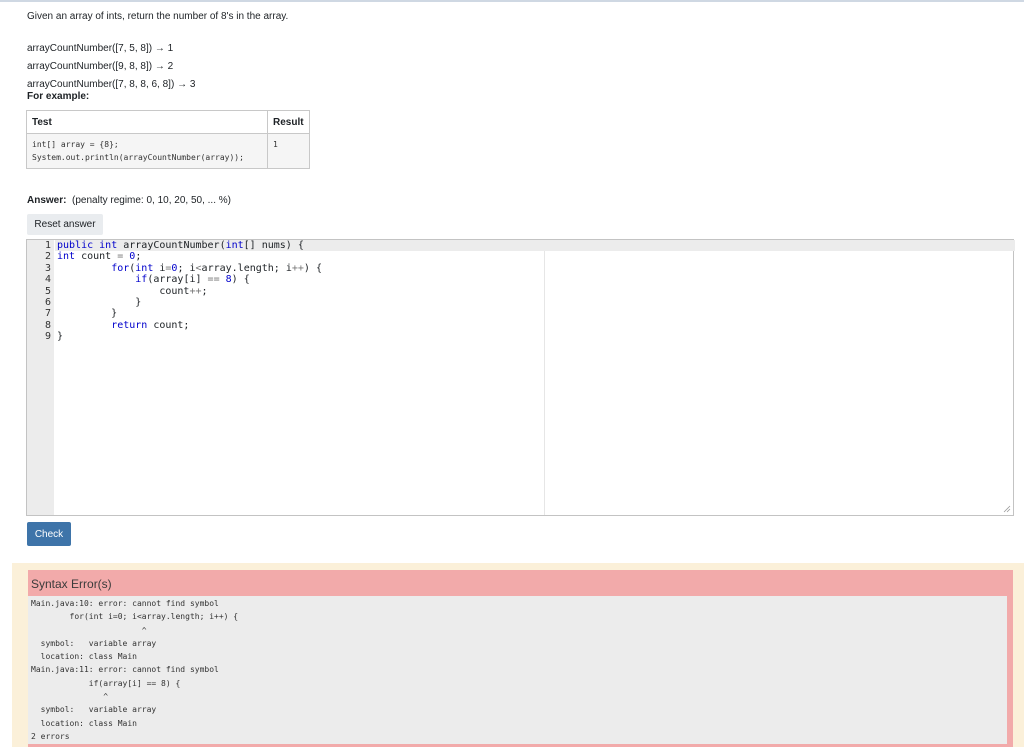  I want to click on test-line: int[] array = {8};, so click(75, 144).